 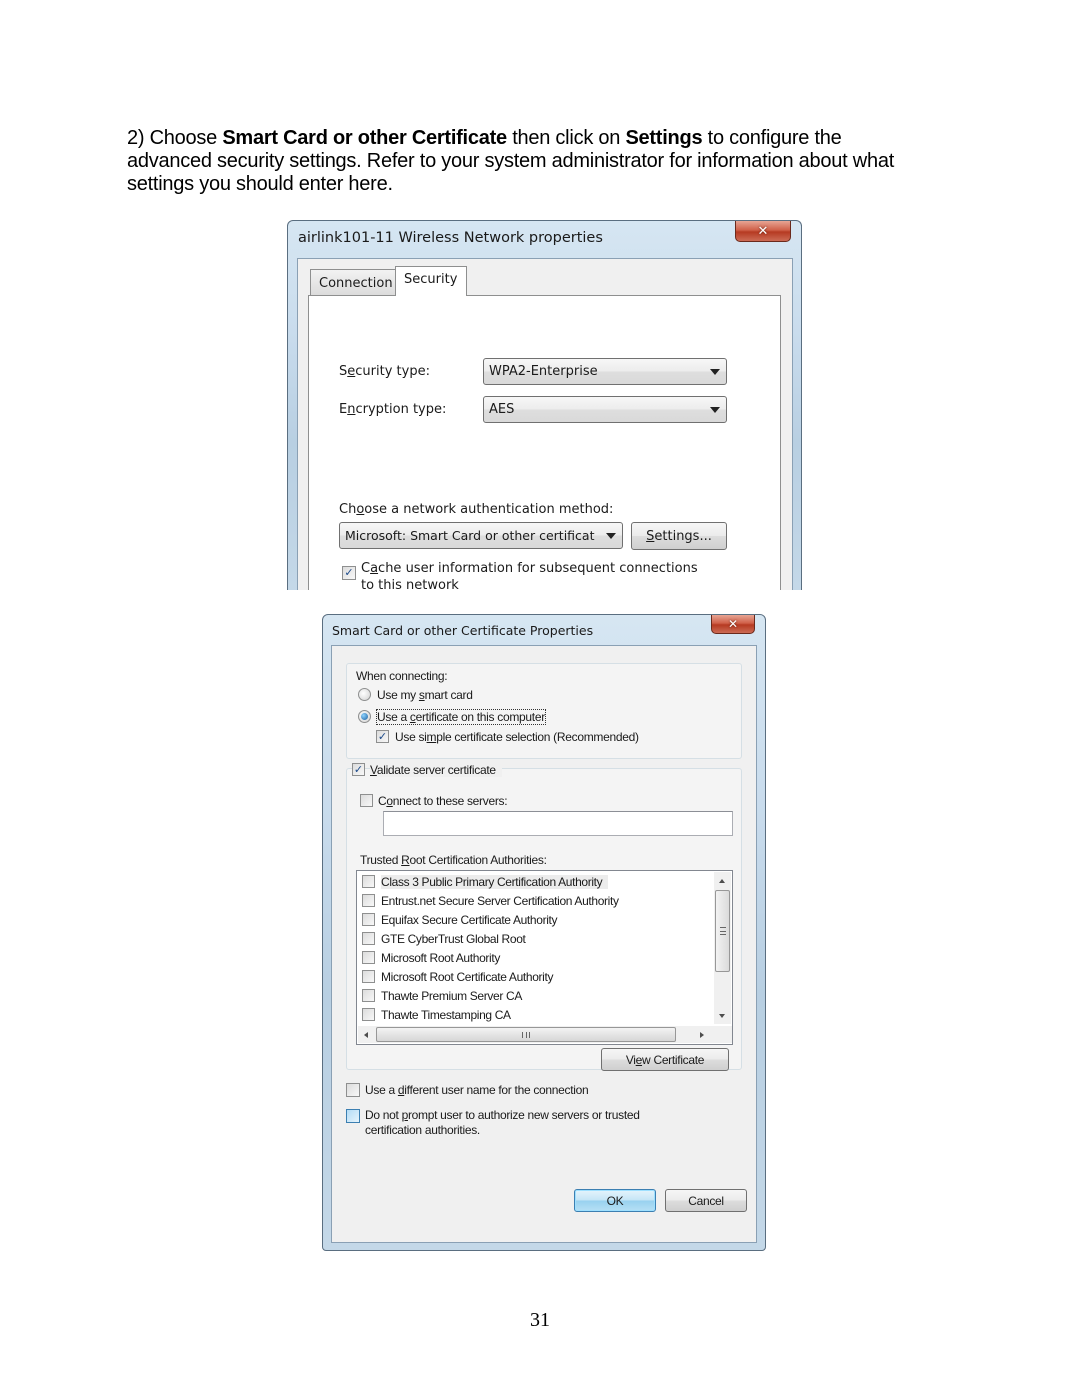 What do you see at coordinates (431, 957) in the screenshot?
I see `authority-list-item: Microsoft Root Authority` at bounding box center [431, 957].